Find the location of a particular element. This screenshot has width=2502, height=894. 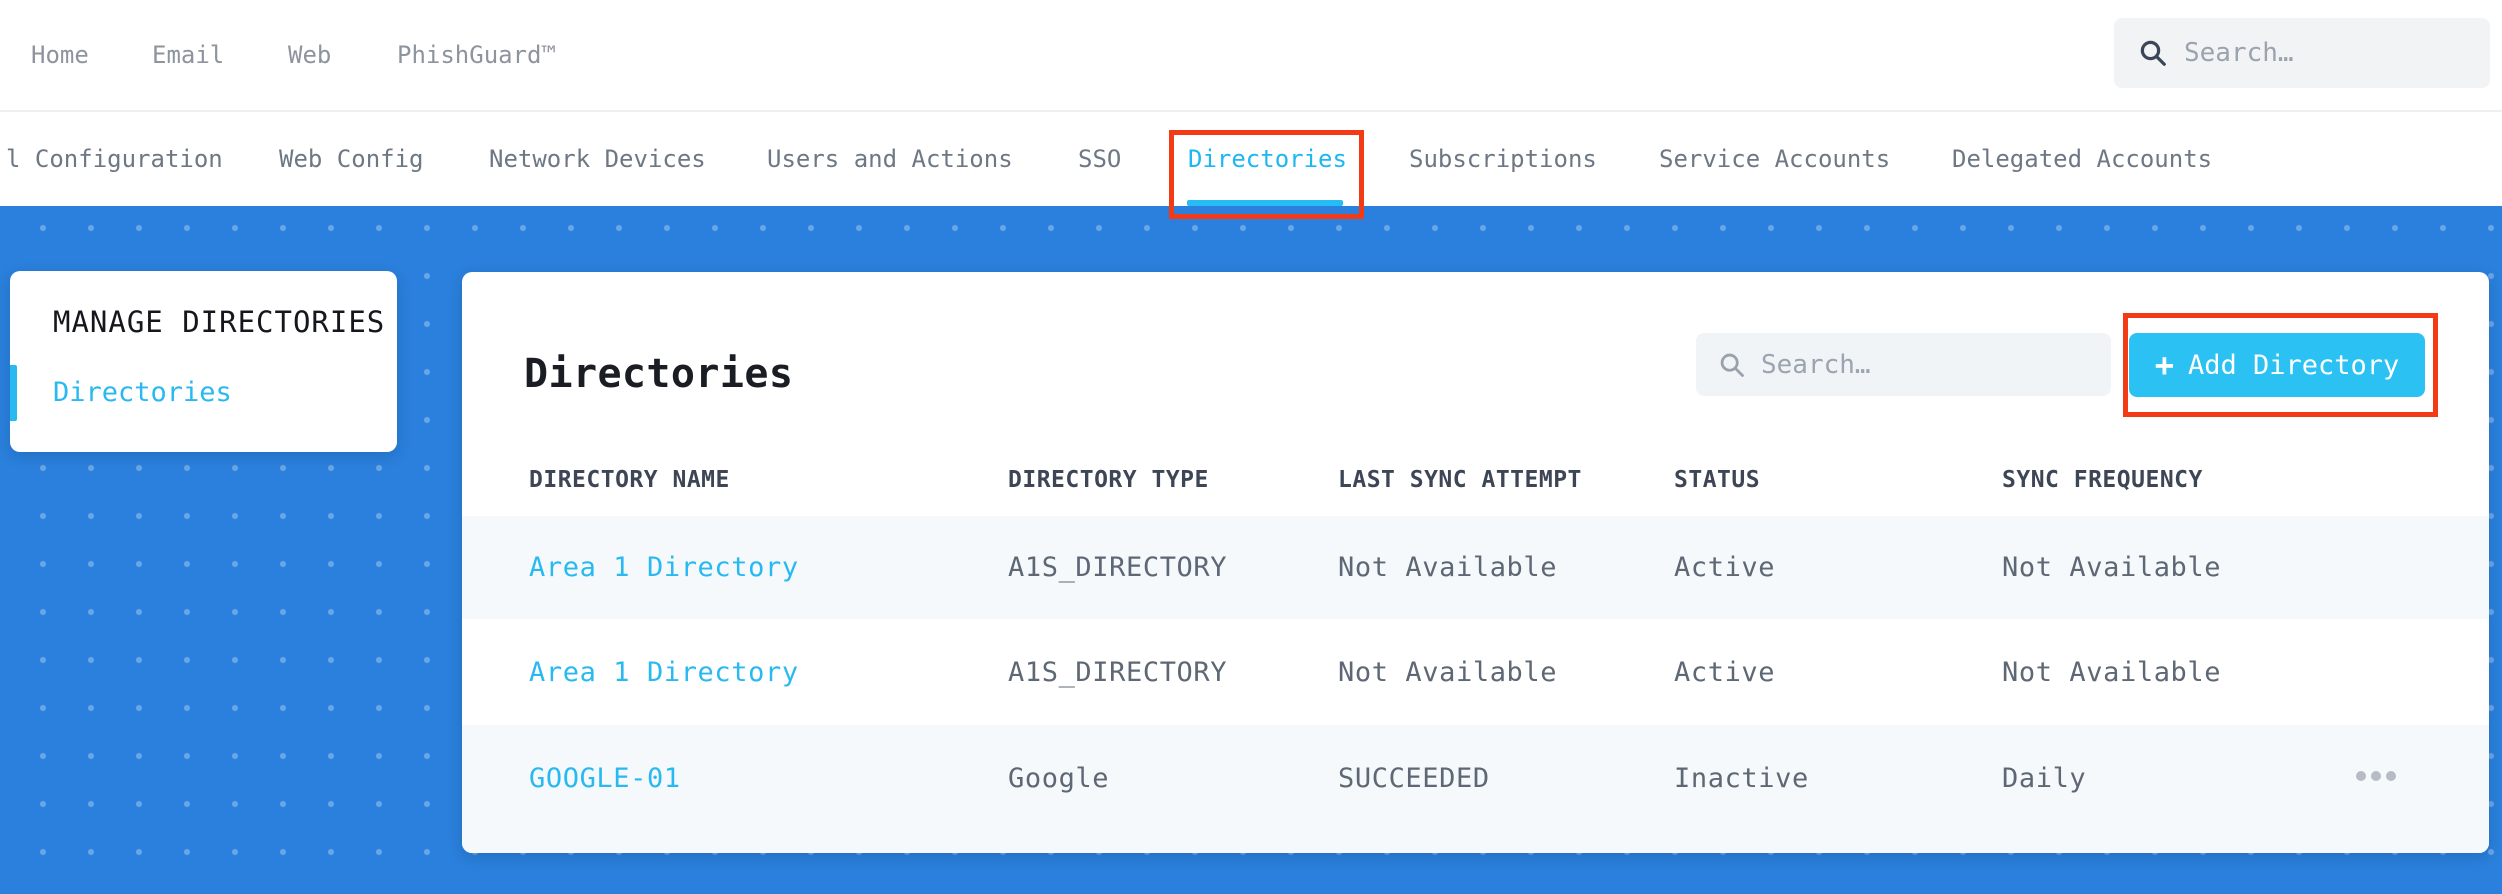

tab-network-devices: Network Devices is located at coordinates (597, 159).